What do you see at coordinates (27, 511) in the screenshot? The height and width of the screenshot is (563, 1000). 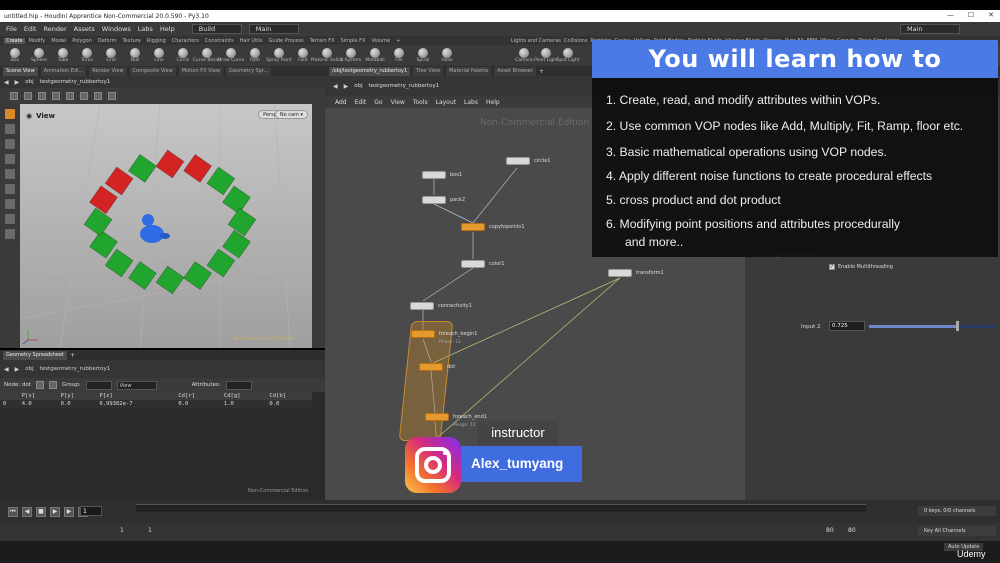 I see `step-back-icon: ◀` at bounding box center [27, 511].